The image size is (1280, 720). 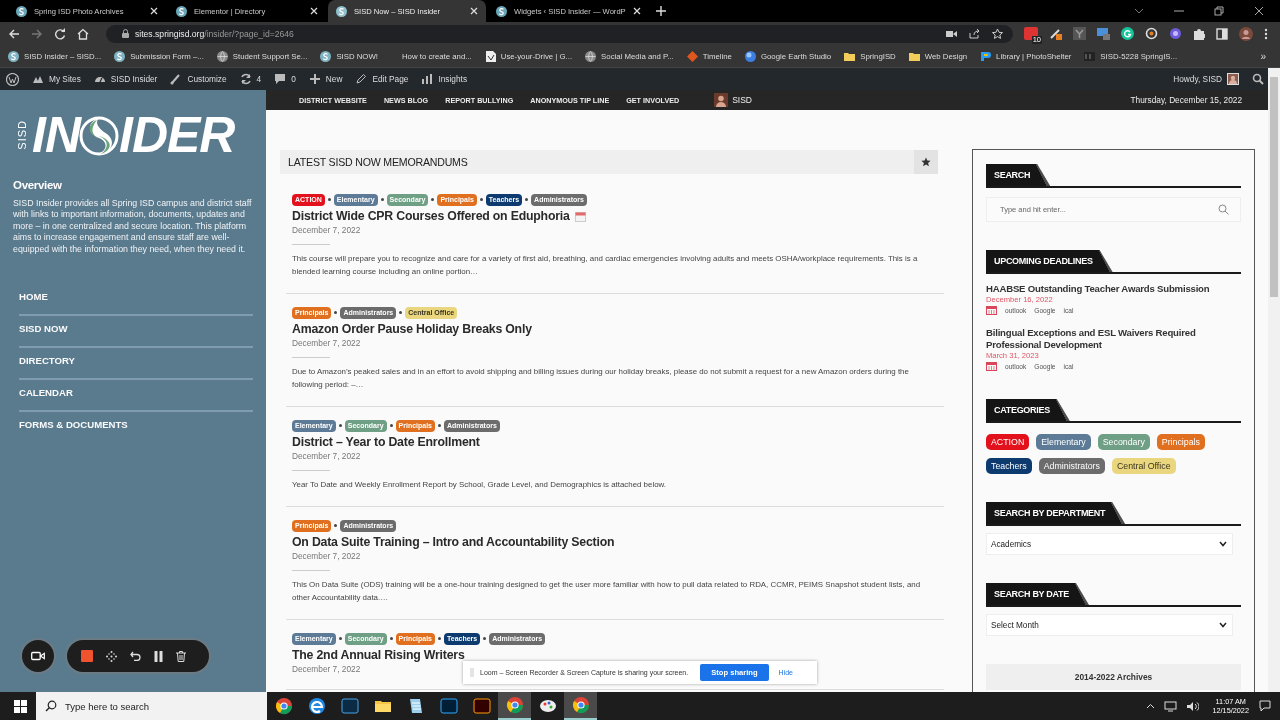 I want to click on account-menu: Howdy, SISD, so click(x=1206, y=79).